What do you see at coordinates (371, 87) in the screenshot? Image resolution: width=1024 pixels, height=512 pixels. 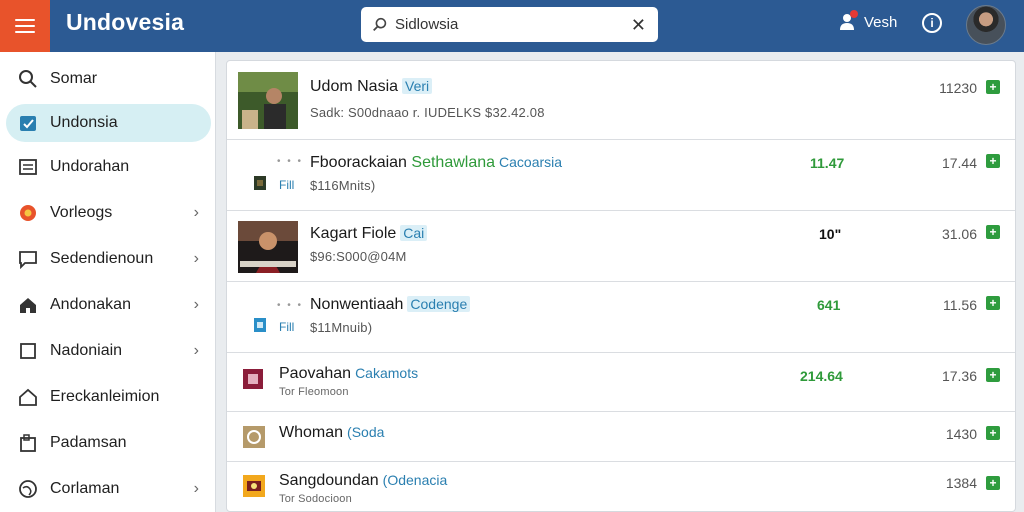 I see `item-title: Udom Nasia Veri` at bounding box center [371, 87].